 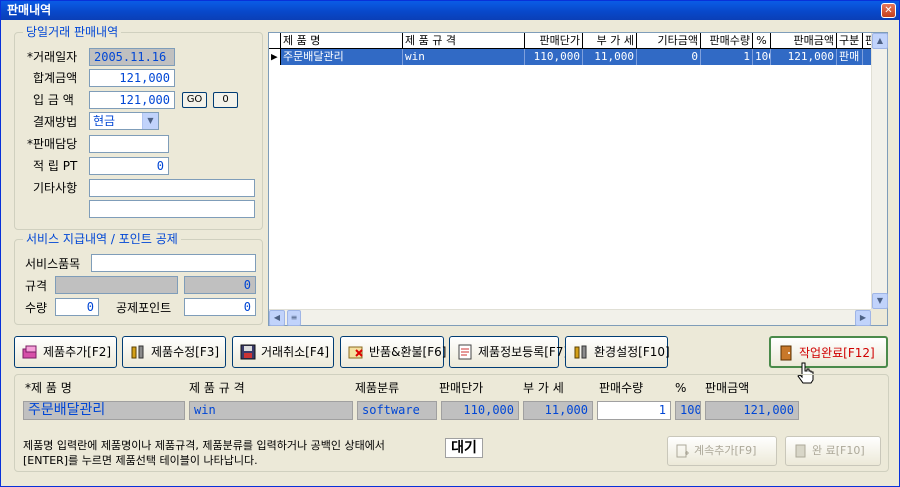 What do you see at coordinates (570, 317) in the screenshot?
I see `horizontal-scrollbar: ◀ ≡ ▶` at bounding box center [570, 317].